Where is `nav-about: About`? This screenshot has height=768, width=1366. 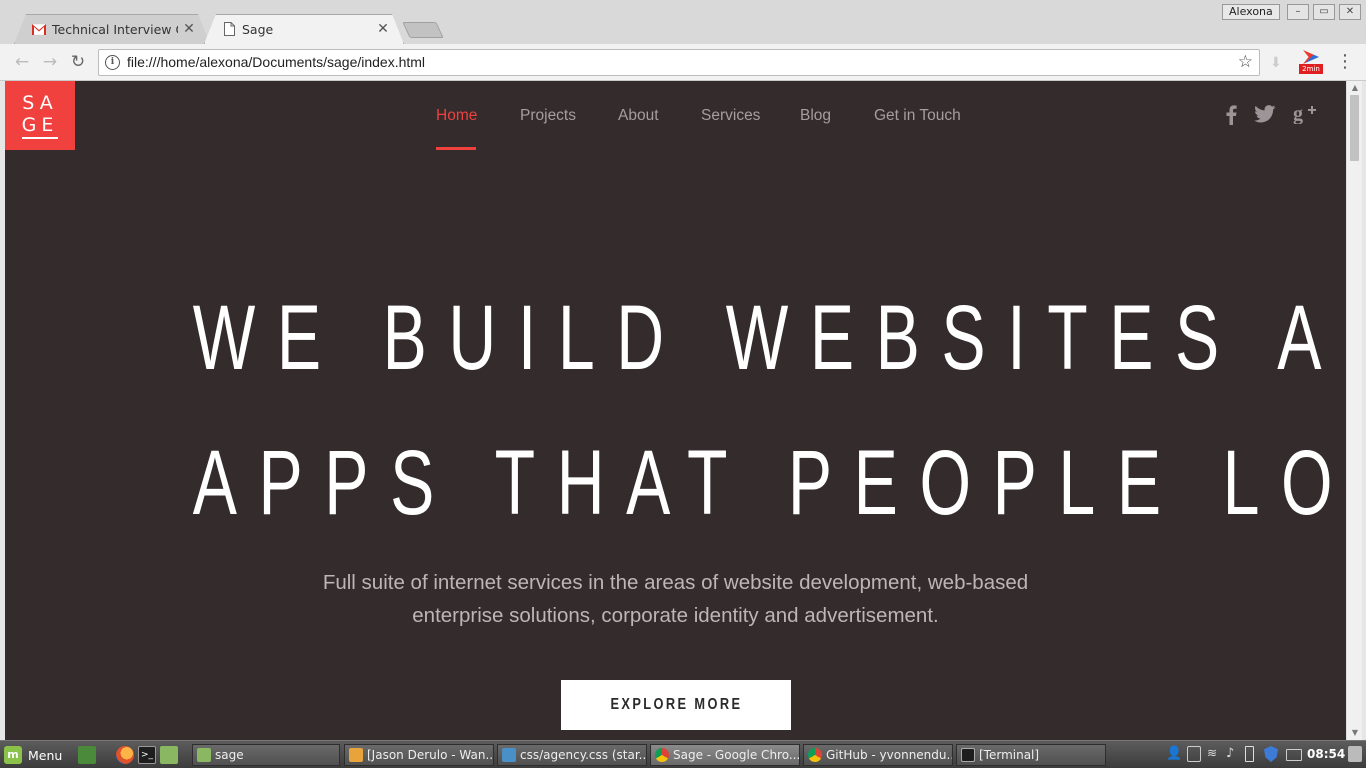 nav-about: About is located at coordinates (638, 116).